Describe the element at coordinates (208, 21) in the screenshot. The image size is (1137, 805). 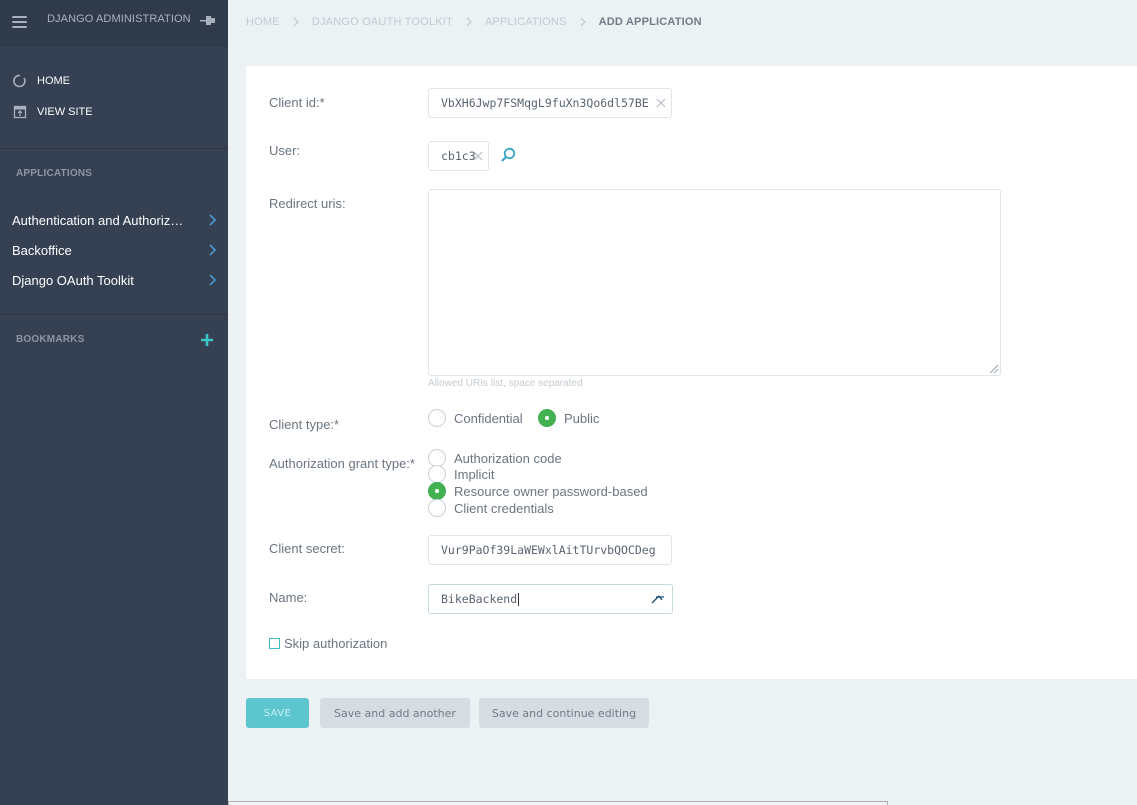
I see `pin-icon` at that location.